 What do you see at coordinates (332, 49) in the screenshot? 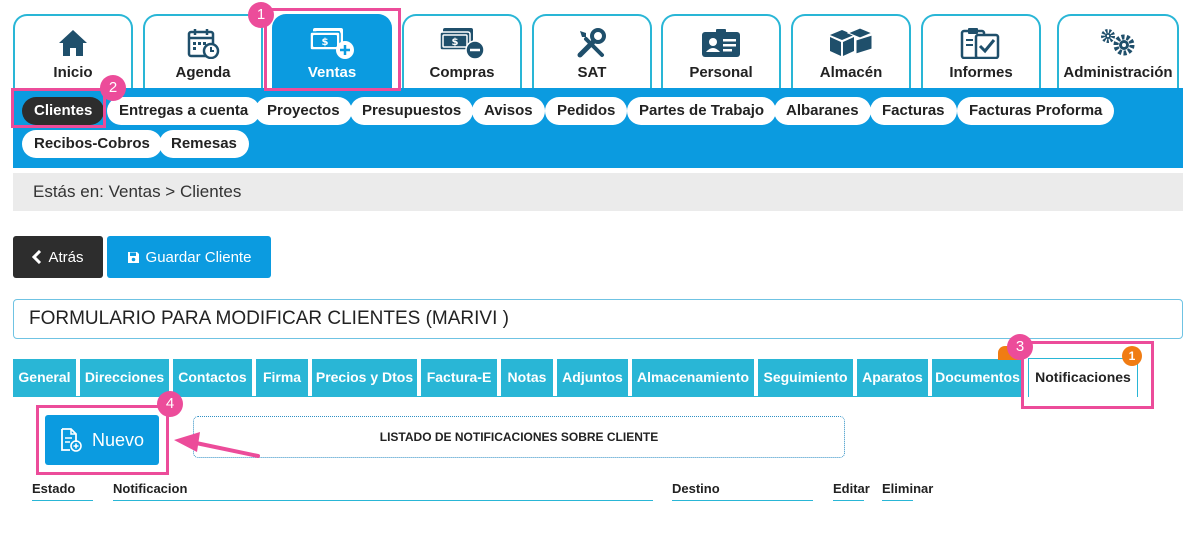
I see `highlight-ventas` at bounding box center [332, 49].